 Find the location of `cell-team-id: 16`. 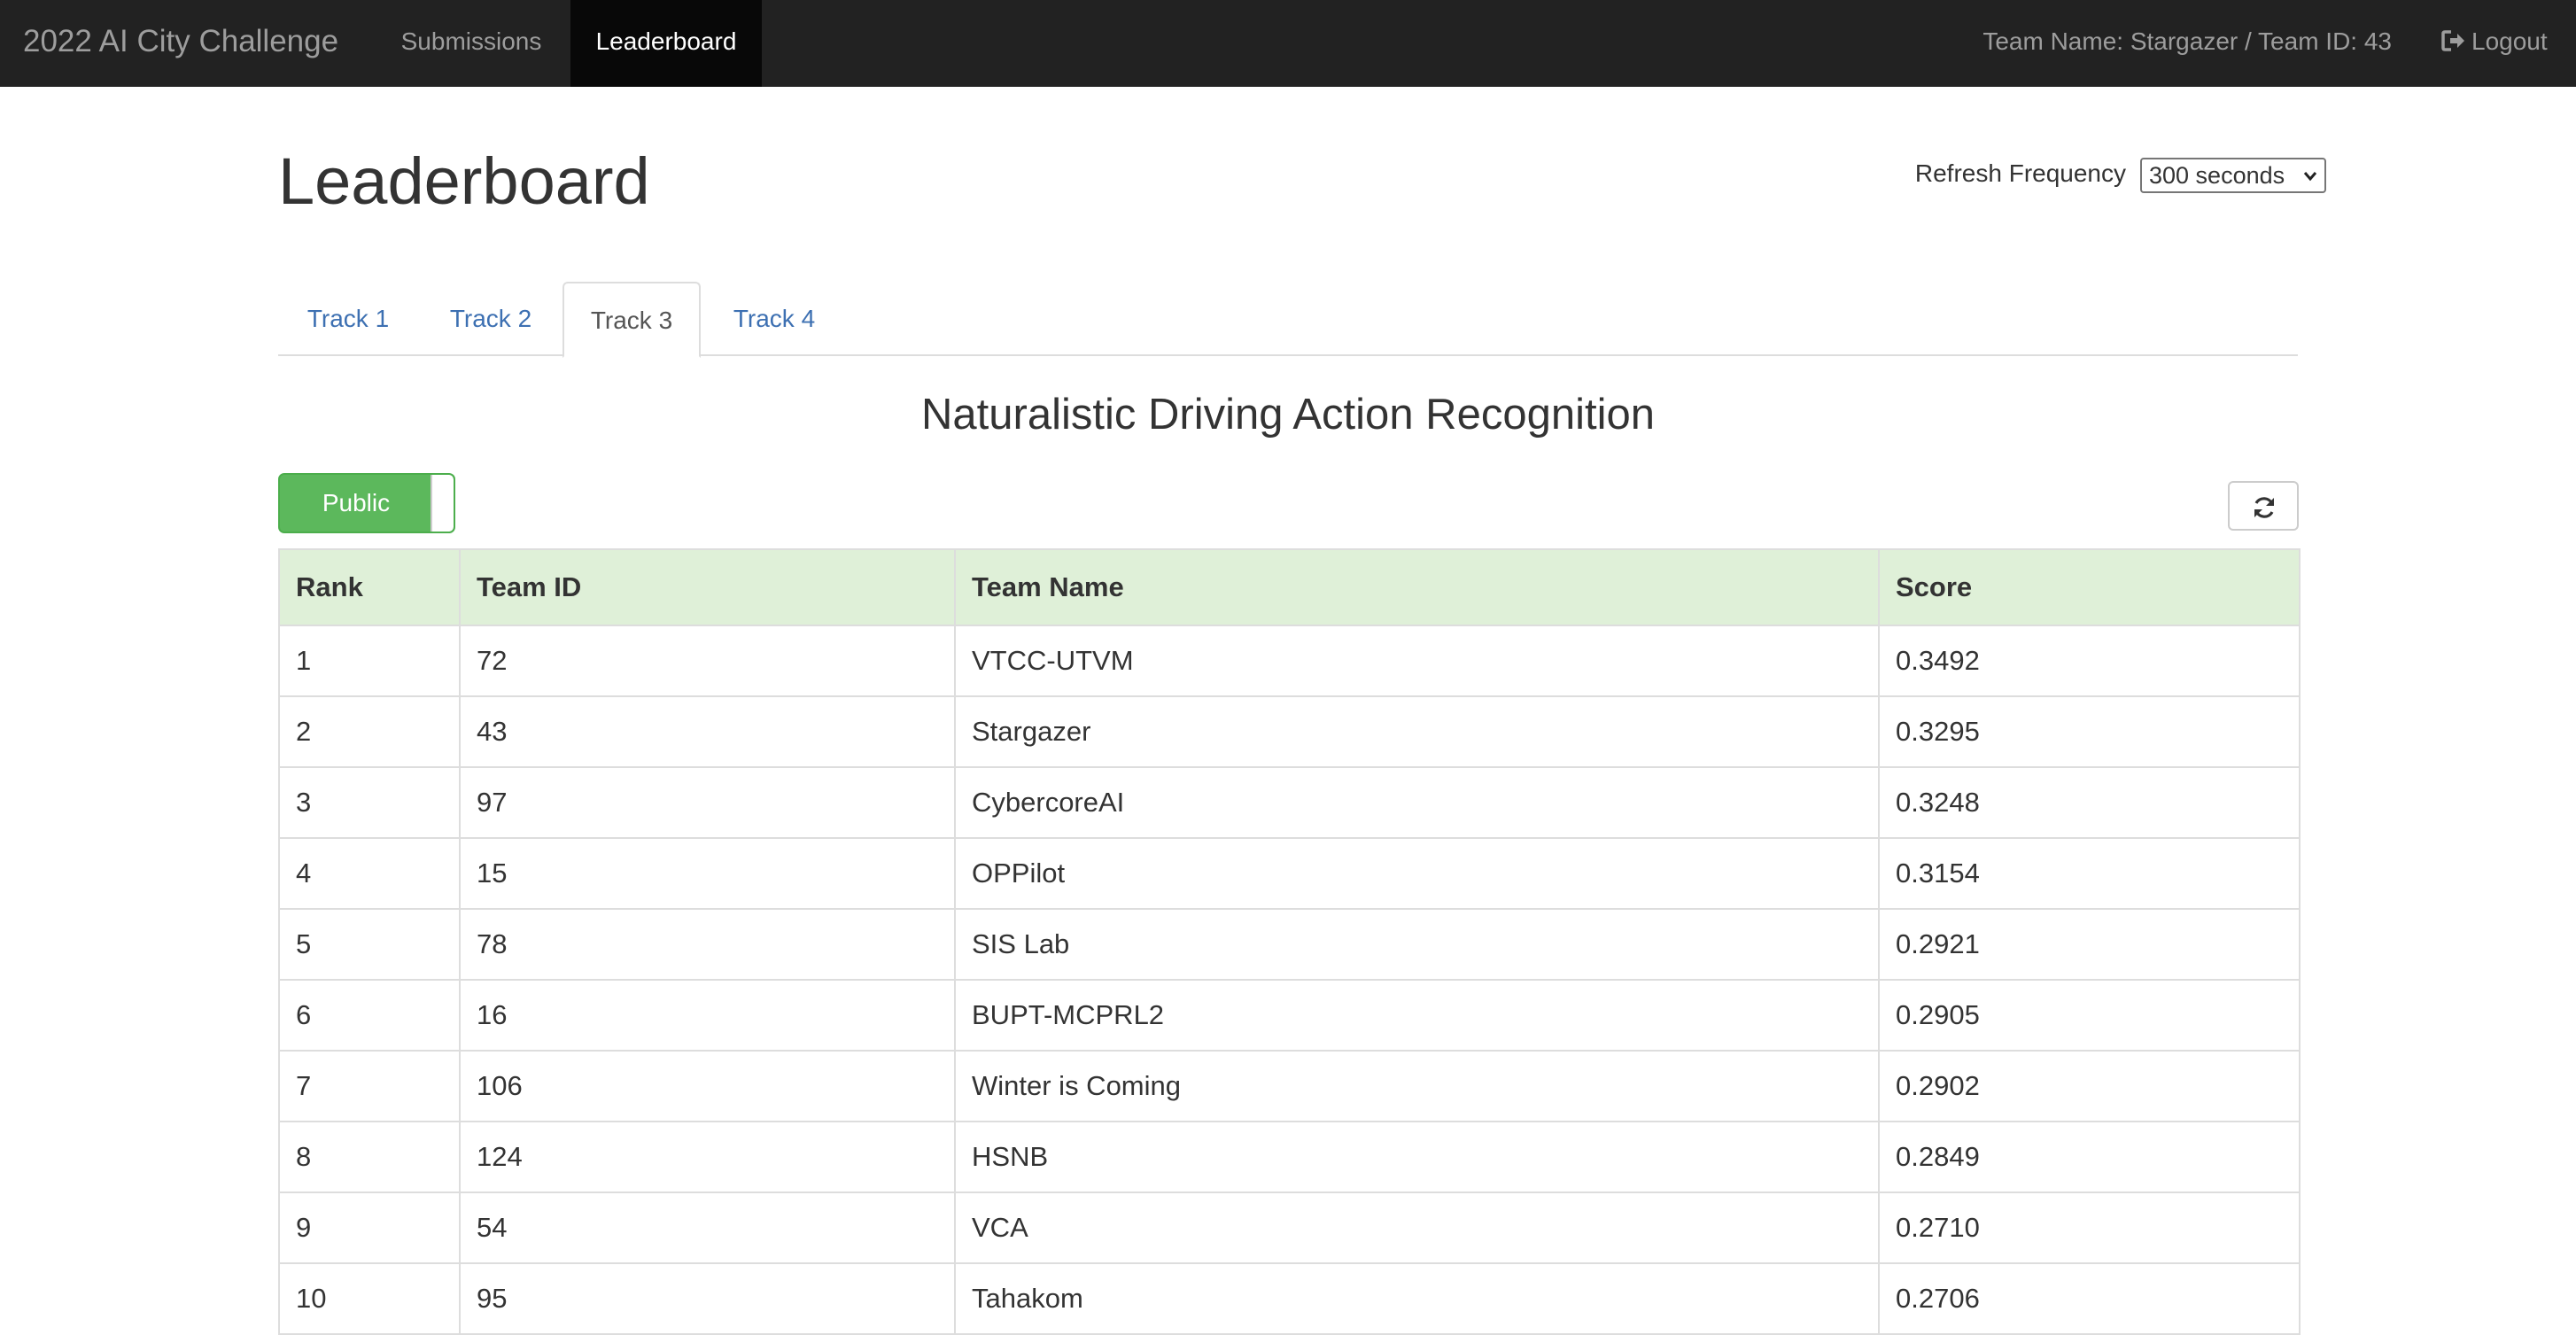

cell-team-id: 16 is located at coordinates (707, 1015).